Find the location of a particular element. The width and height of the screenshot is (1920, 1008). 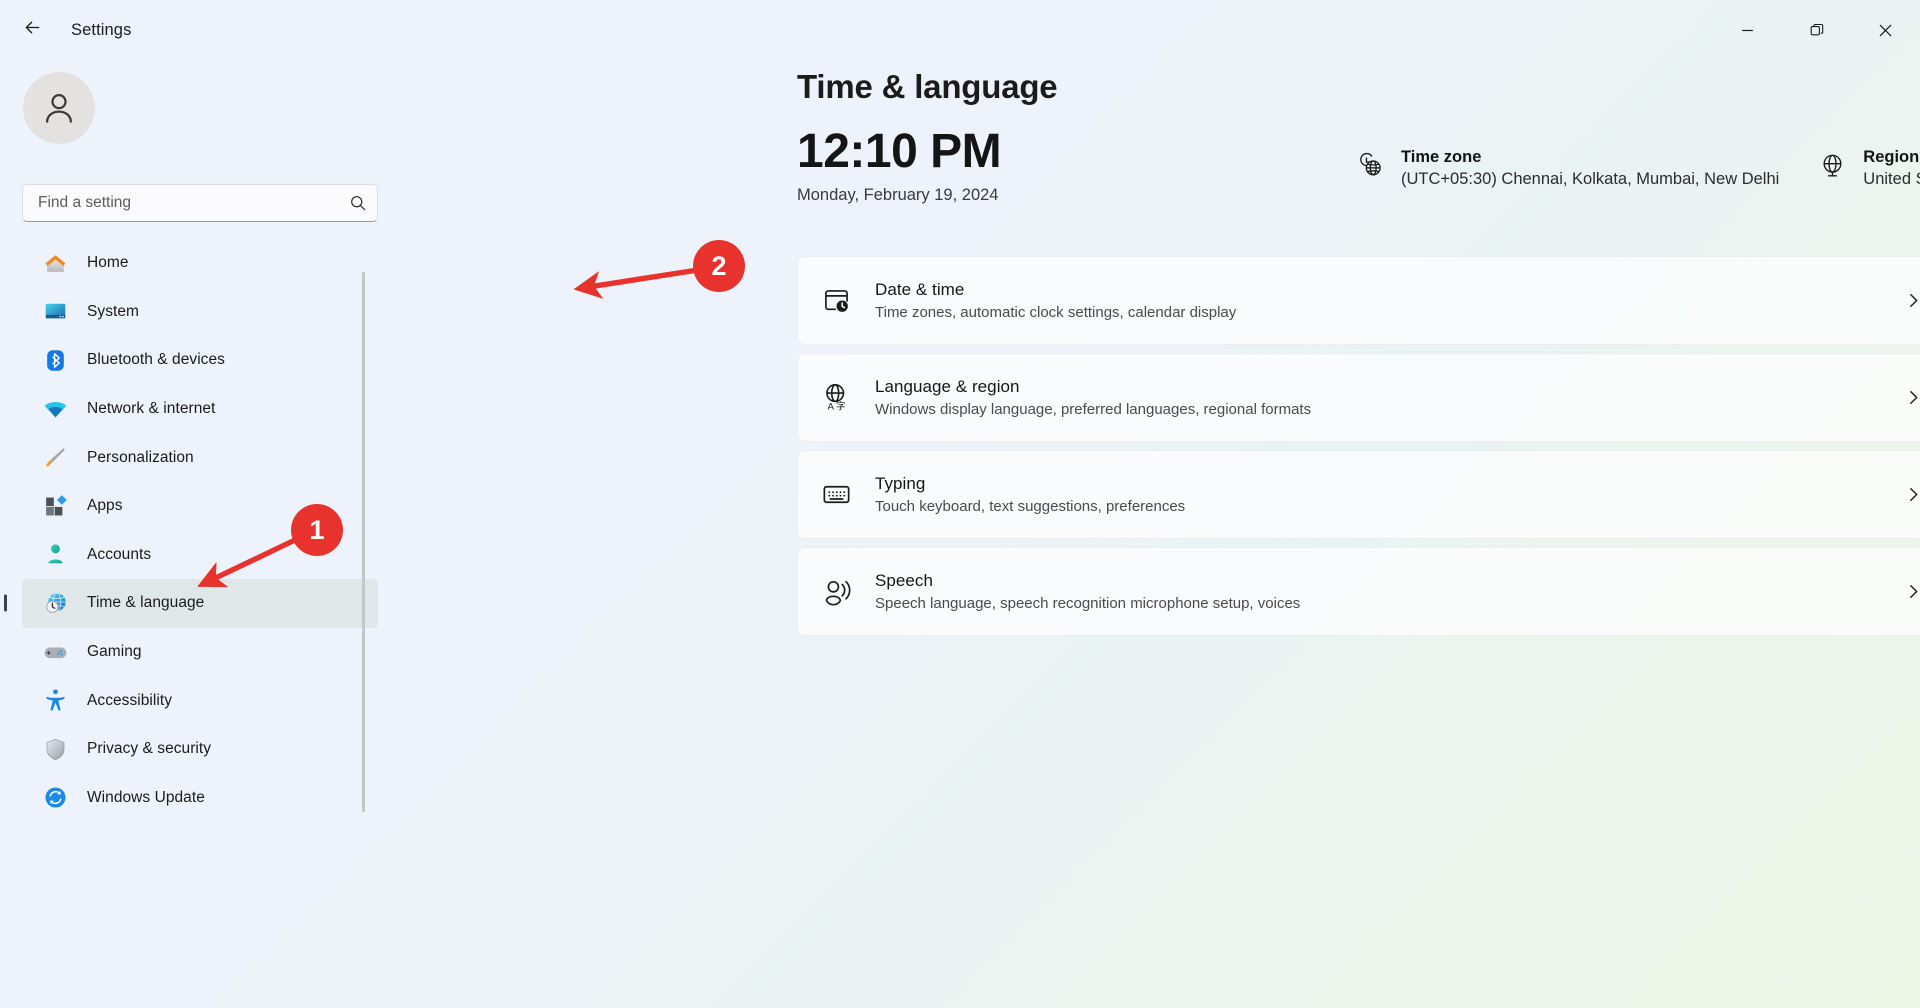

minimize-icon is located at coordinates (1747, 30).